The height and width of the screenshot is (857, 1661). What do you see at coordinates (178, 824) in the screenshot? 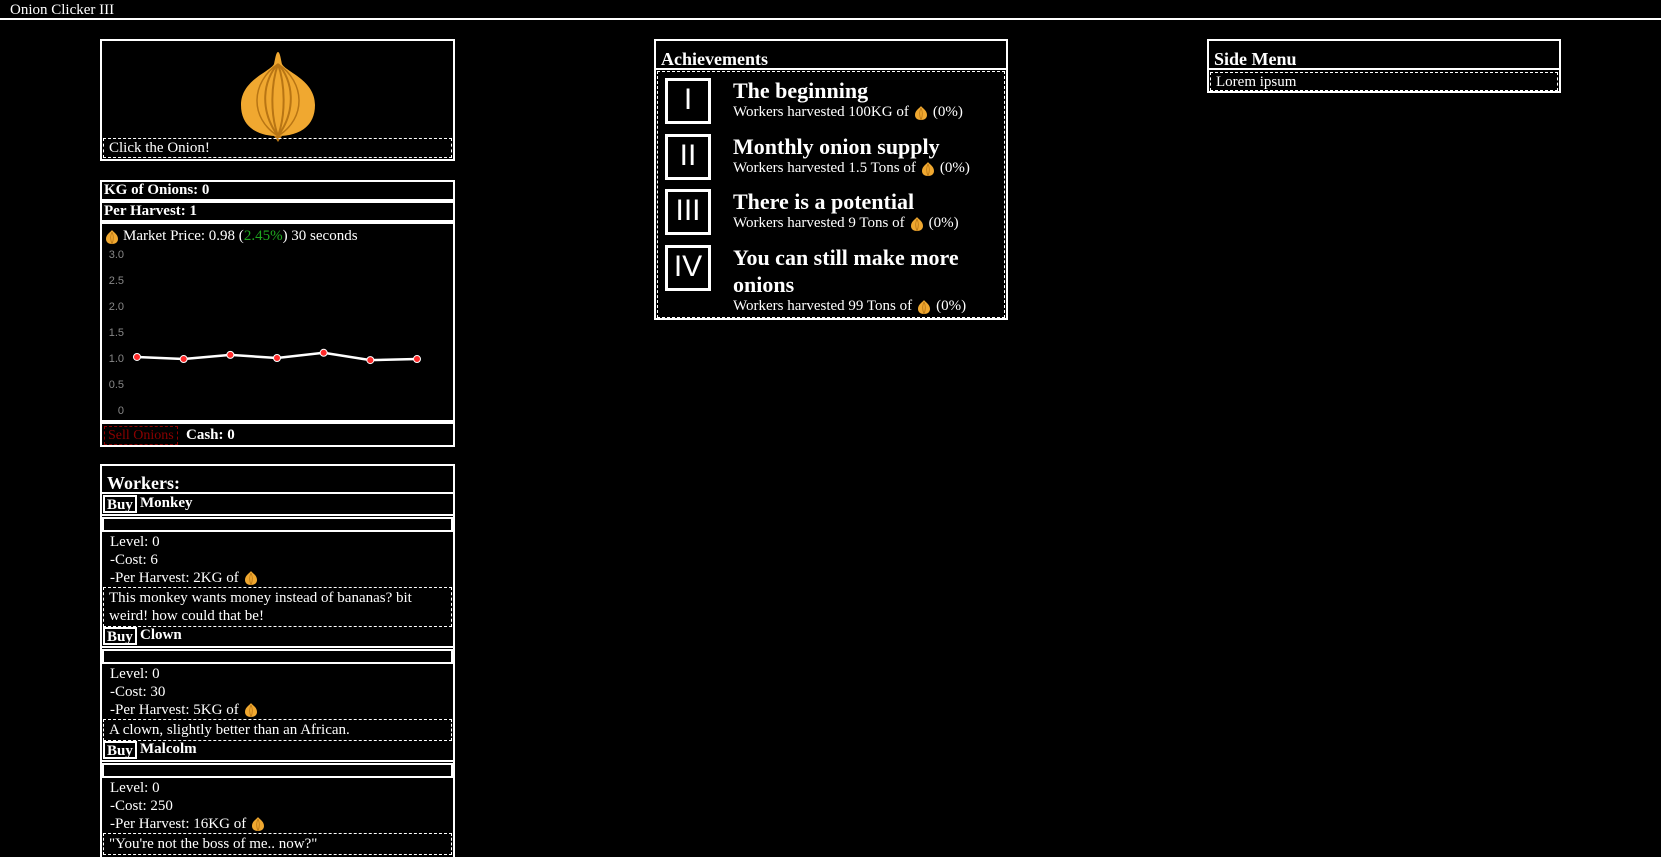
I see `worker-per-harvest: -Per Harvest: 16KG of` at bounding box center [178, 824].